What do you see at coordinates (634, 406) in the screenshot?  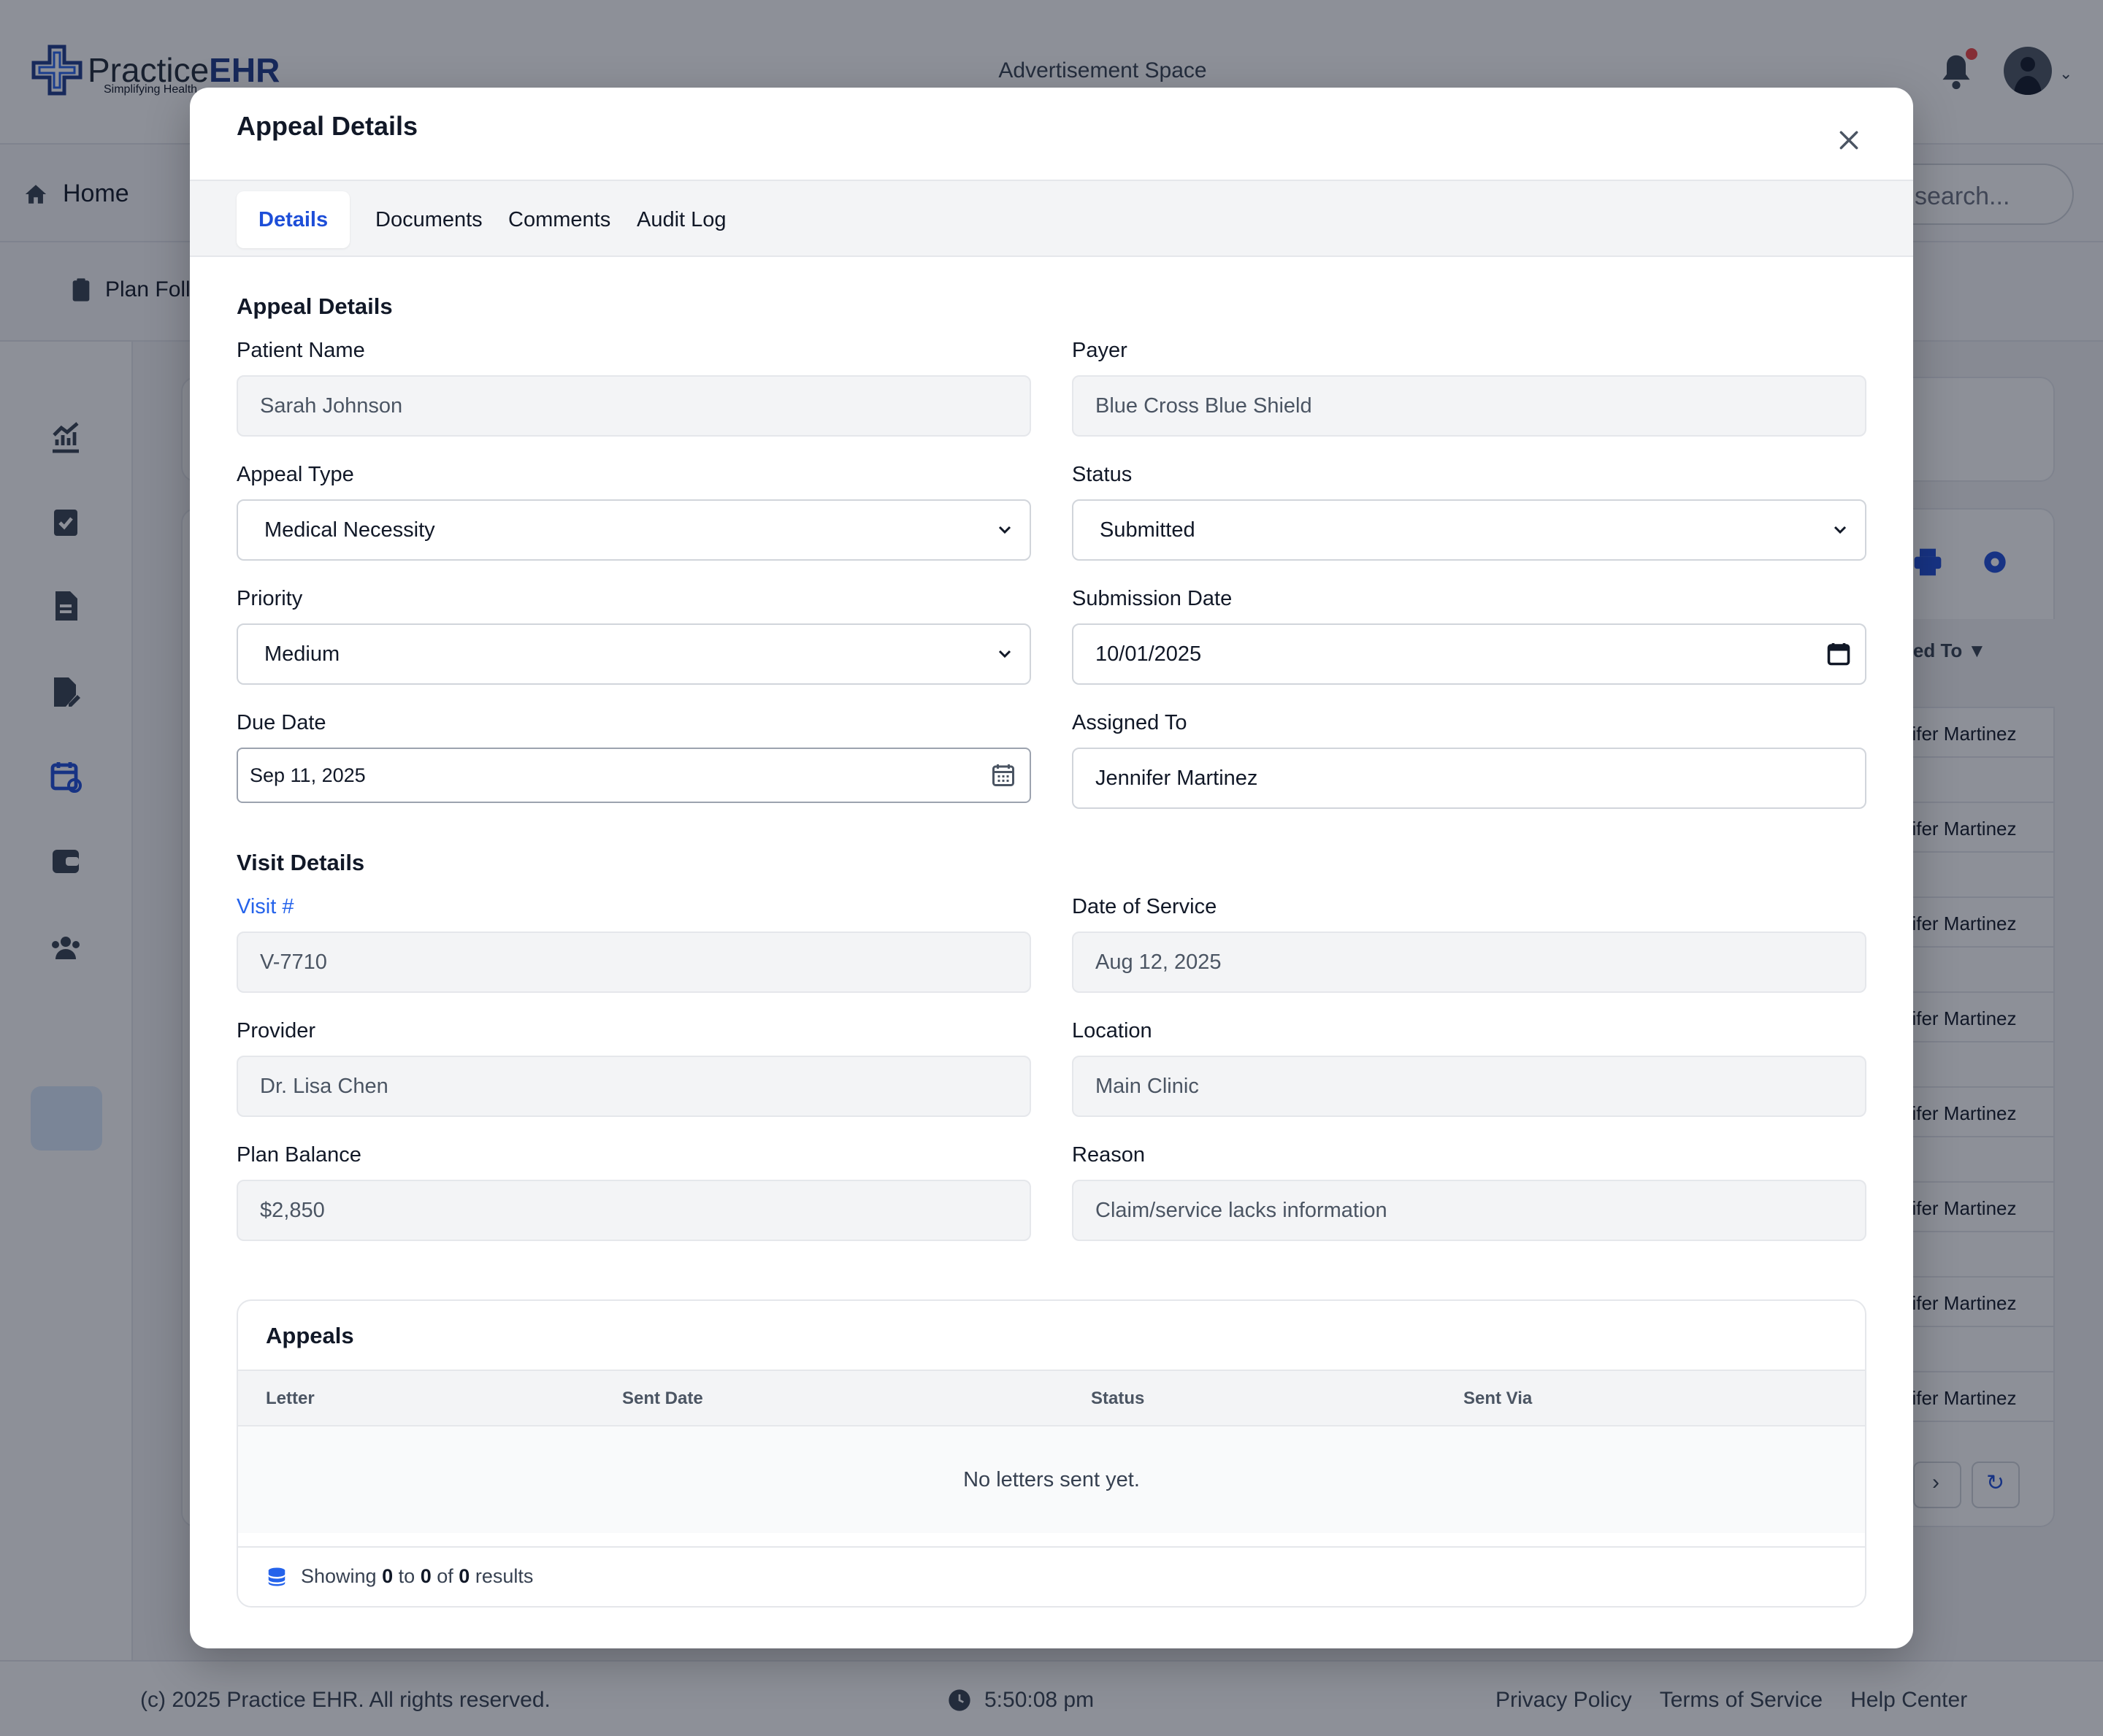 I see `patient-name-field: Sarah Johnson` at bounding box center [634, 406].